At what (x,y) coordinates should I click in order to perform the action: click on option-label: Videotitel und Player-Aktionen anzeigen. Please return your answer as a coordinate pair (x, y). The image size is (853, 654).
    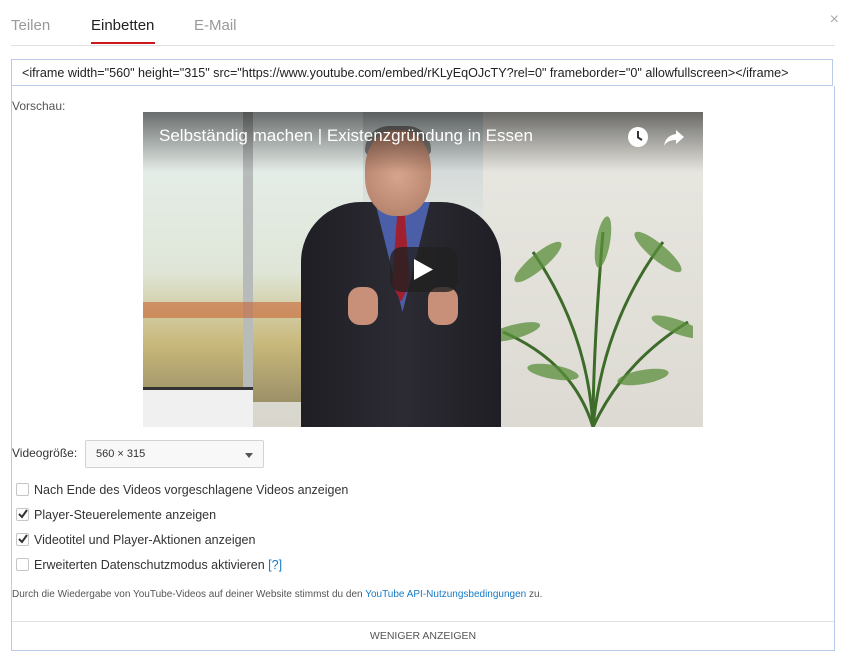
    Looking at the image, I should click on (145, 540).